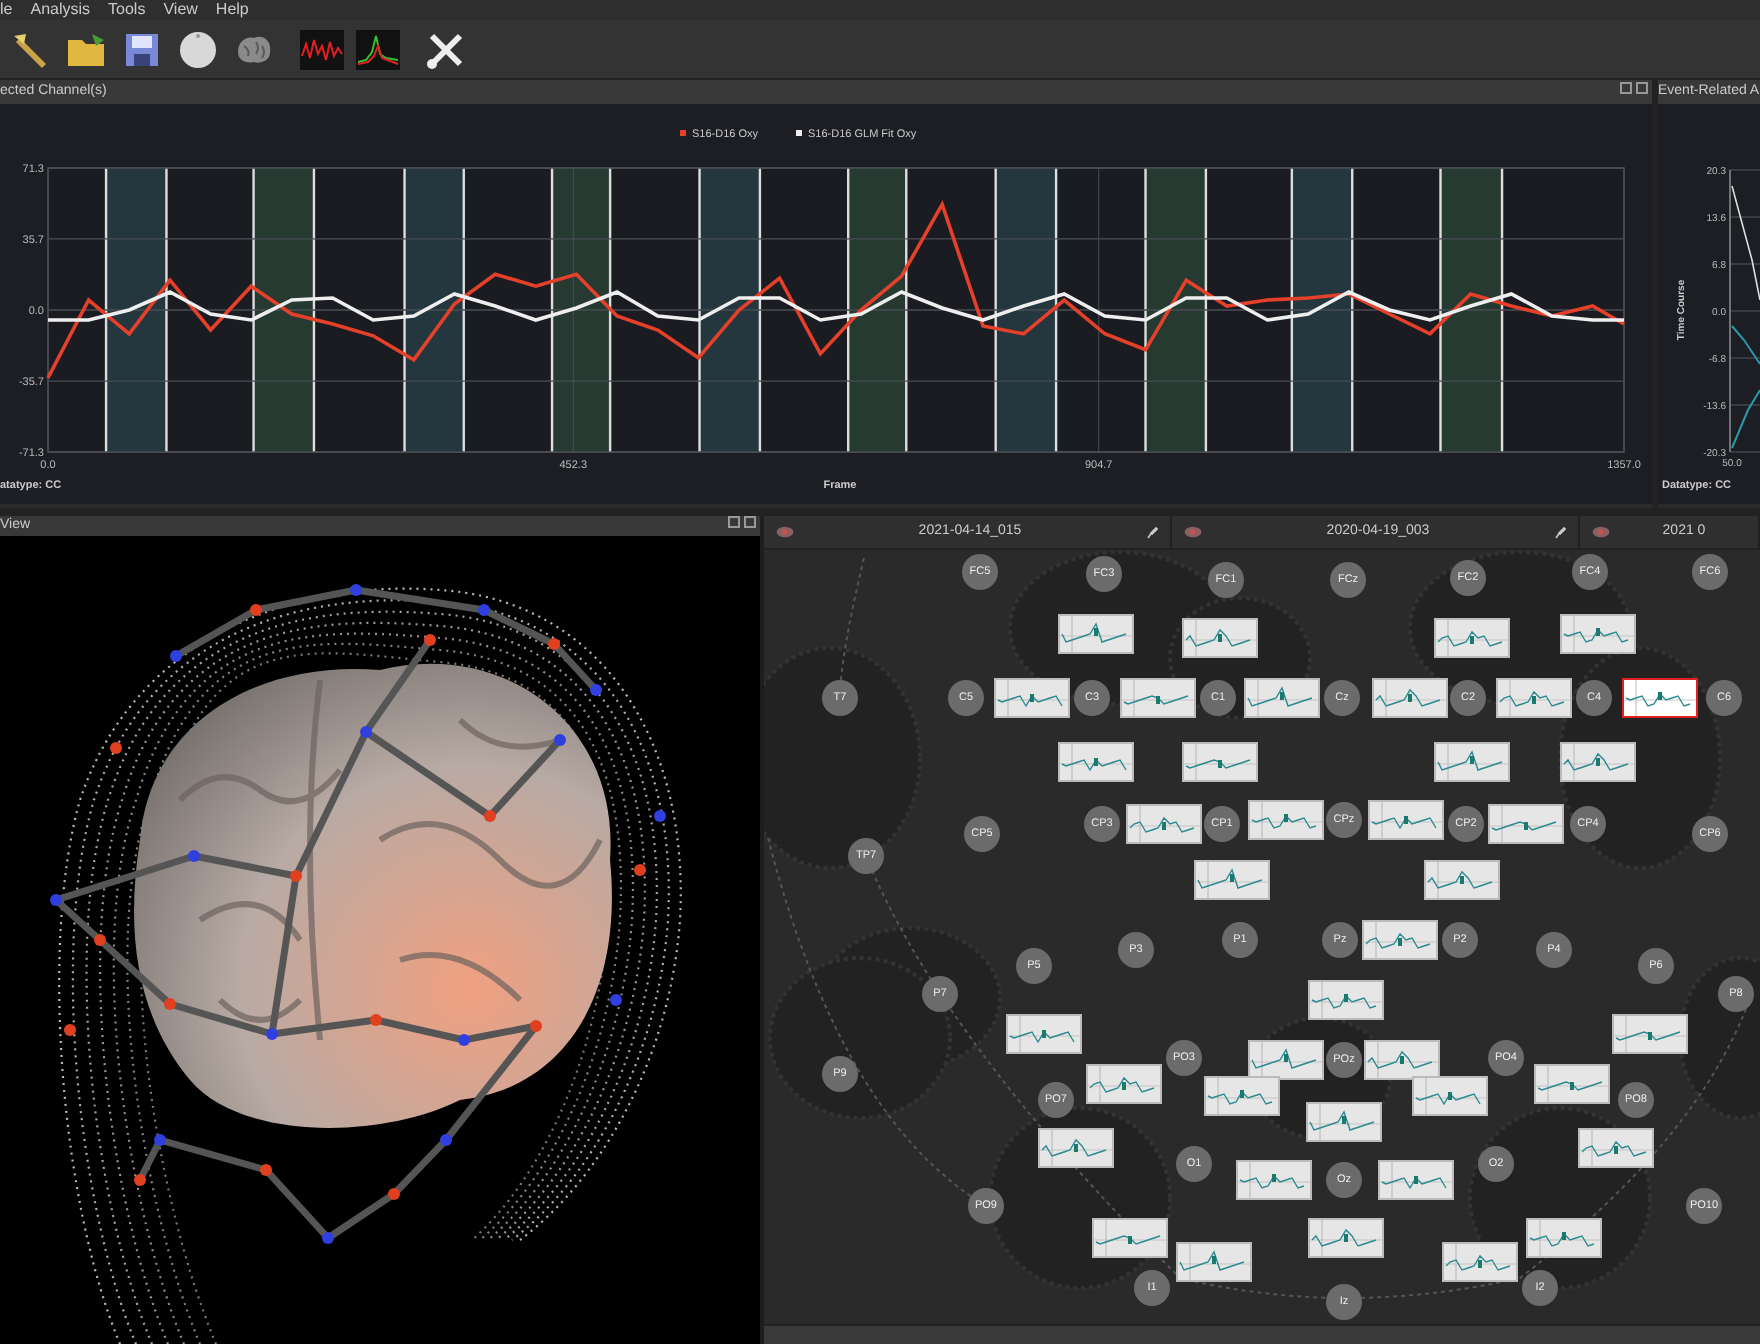 This screenshot has height=1344, width=1760. Describe the element at coordinates (322, 49) in the screenshot. I see `signal-plot-icon` at that location.